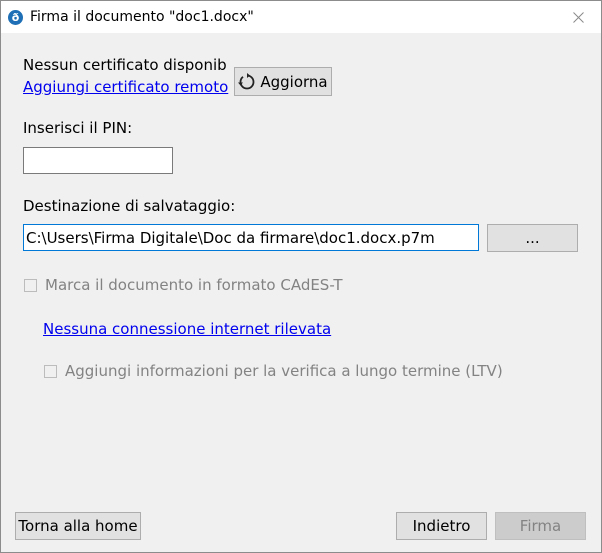  I want to click on refresh-icon, so click(246, 80).